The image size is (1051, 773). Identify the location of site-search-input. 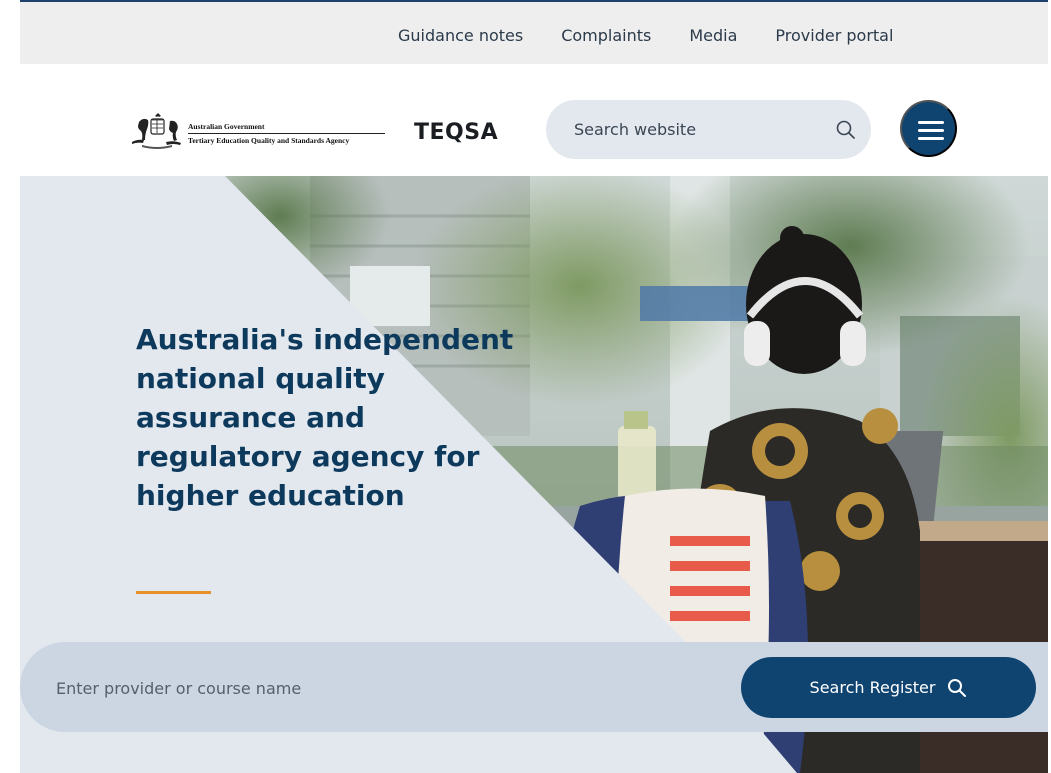
(694, 129).